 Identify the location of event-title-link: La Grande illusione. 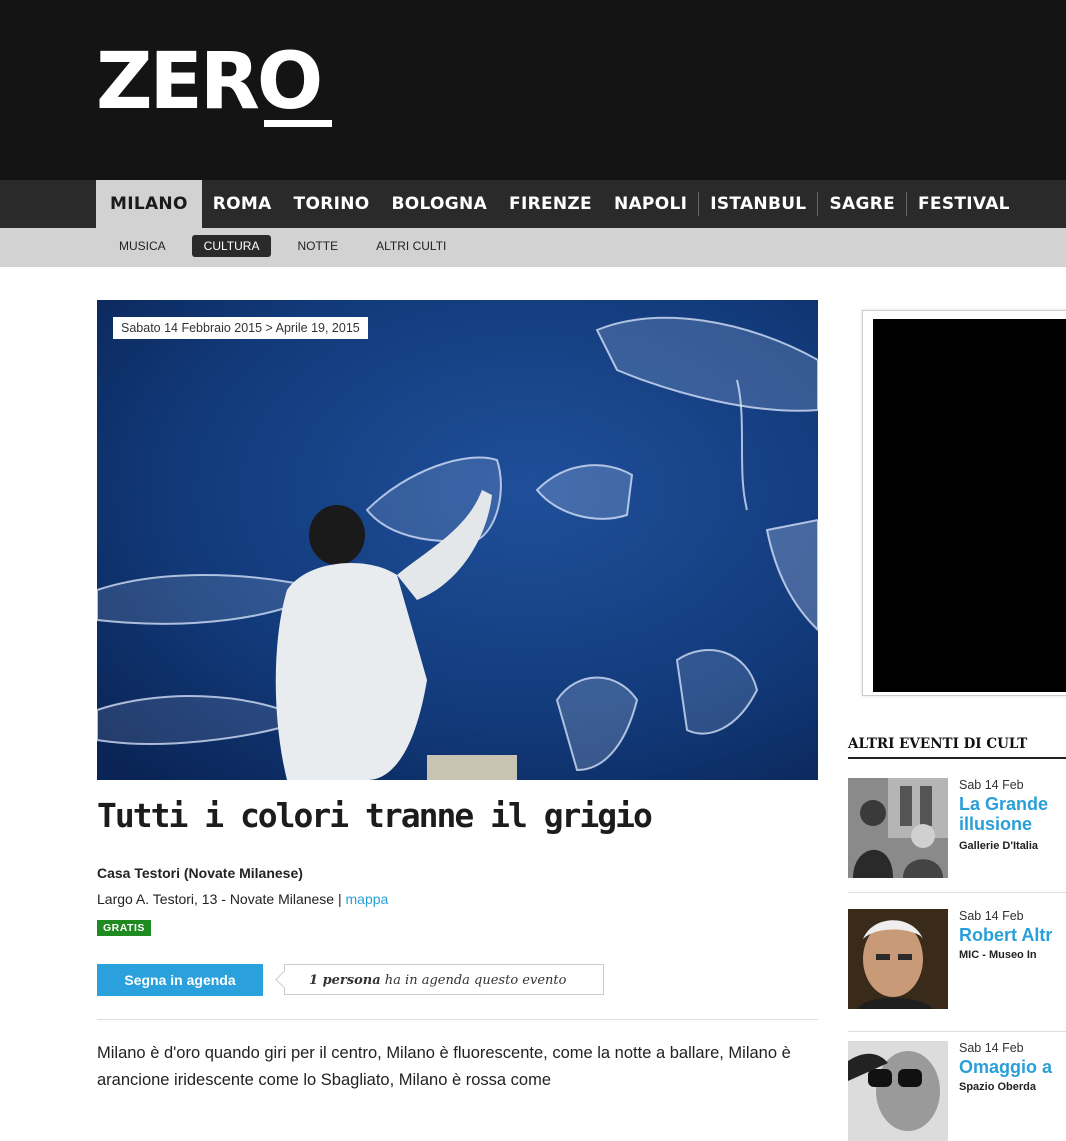
(1003, 814).